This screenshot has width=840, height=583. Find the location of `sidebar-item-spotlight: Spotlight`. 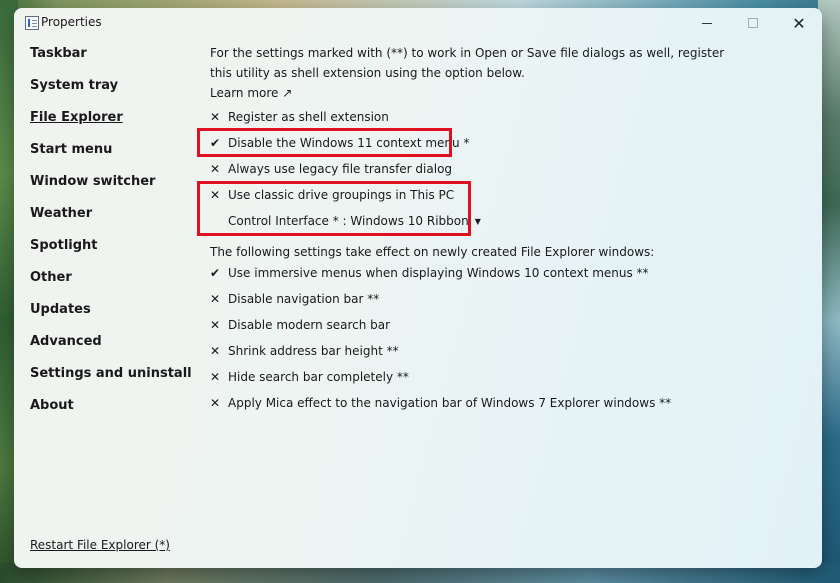

sidebar-item-spotlight: Spotlight is located at coordinates (115, 254).